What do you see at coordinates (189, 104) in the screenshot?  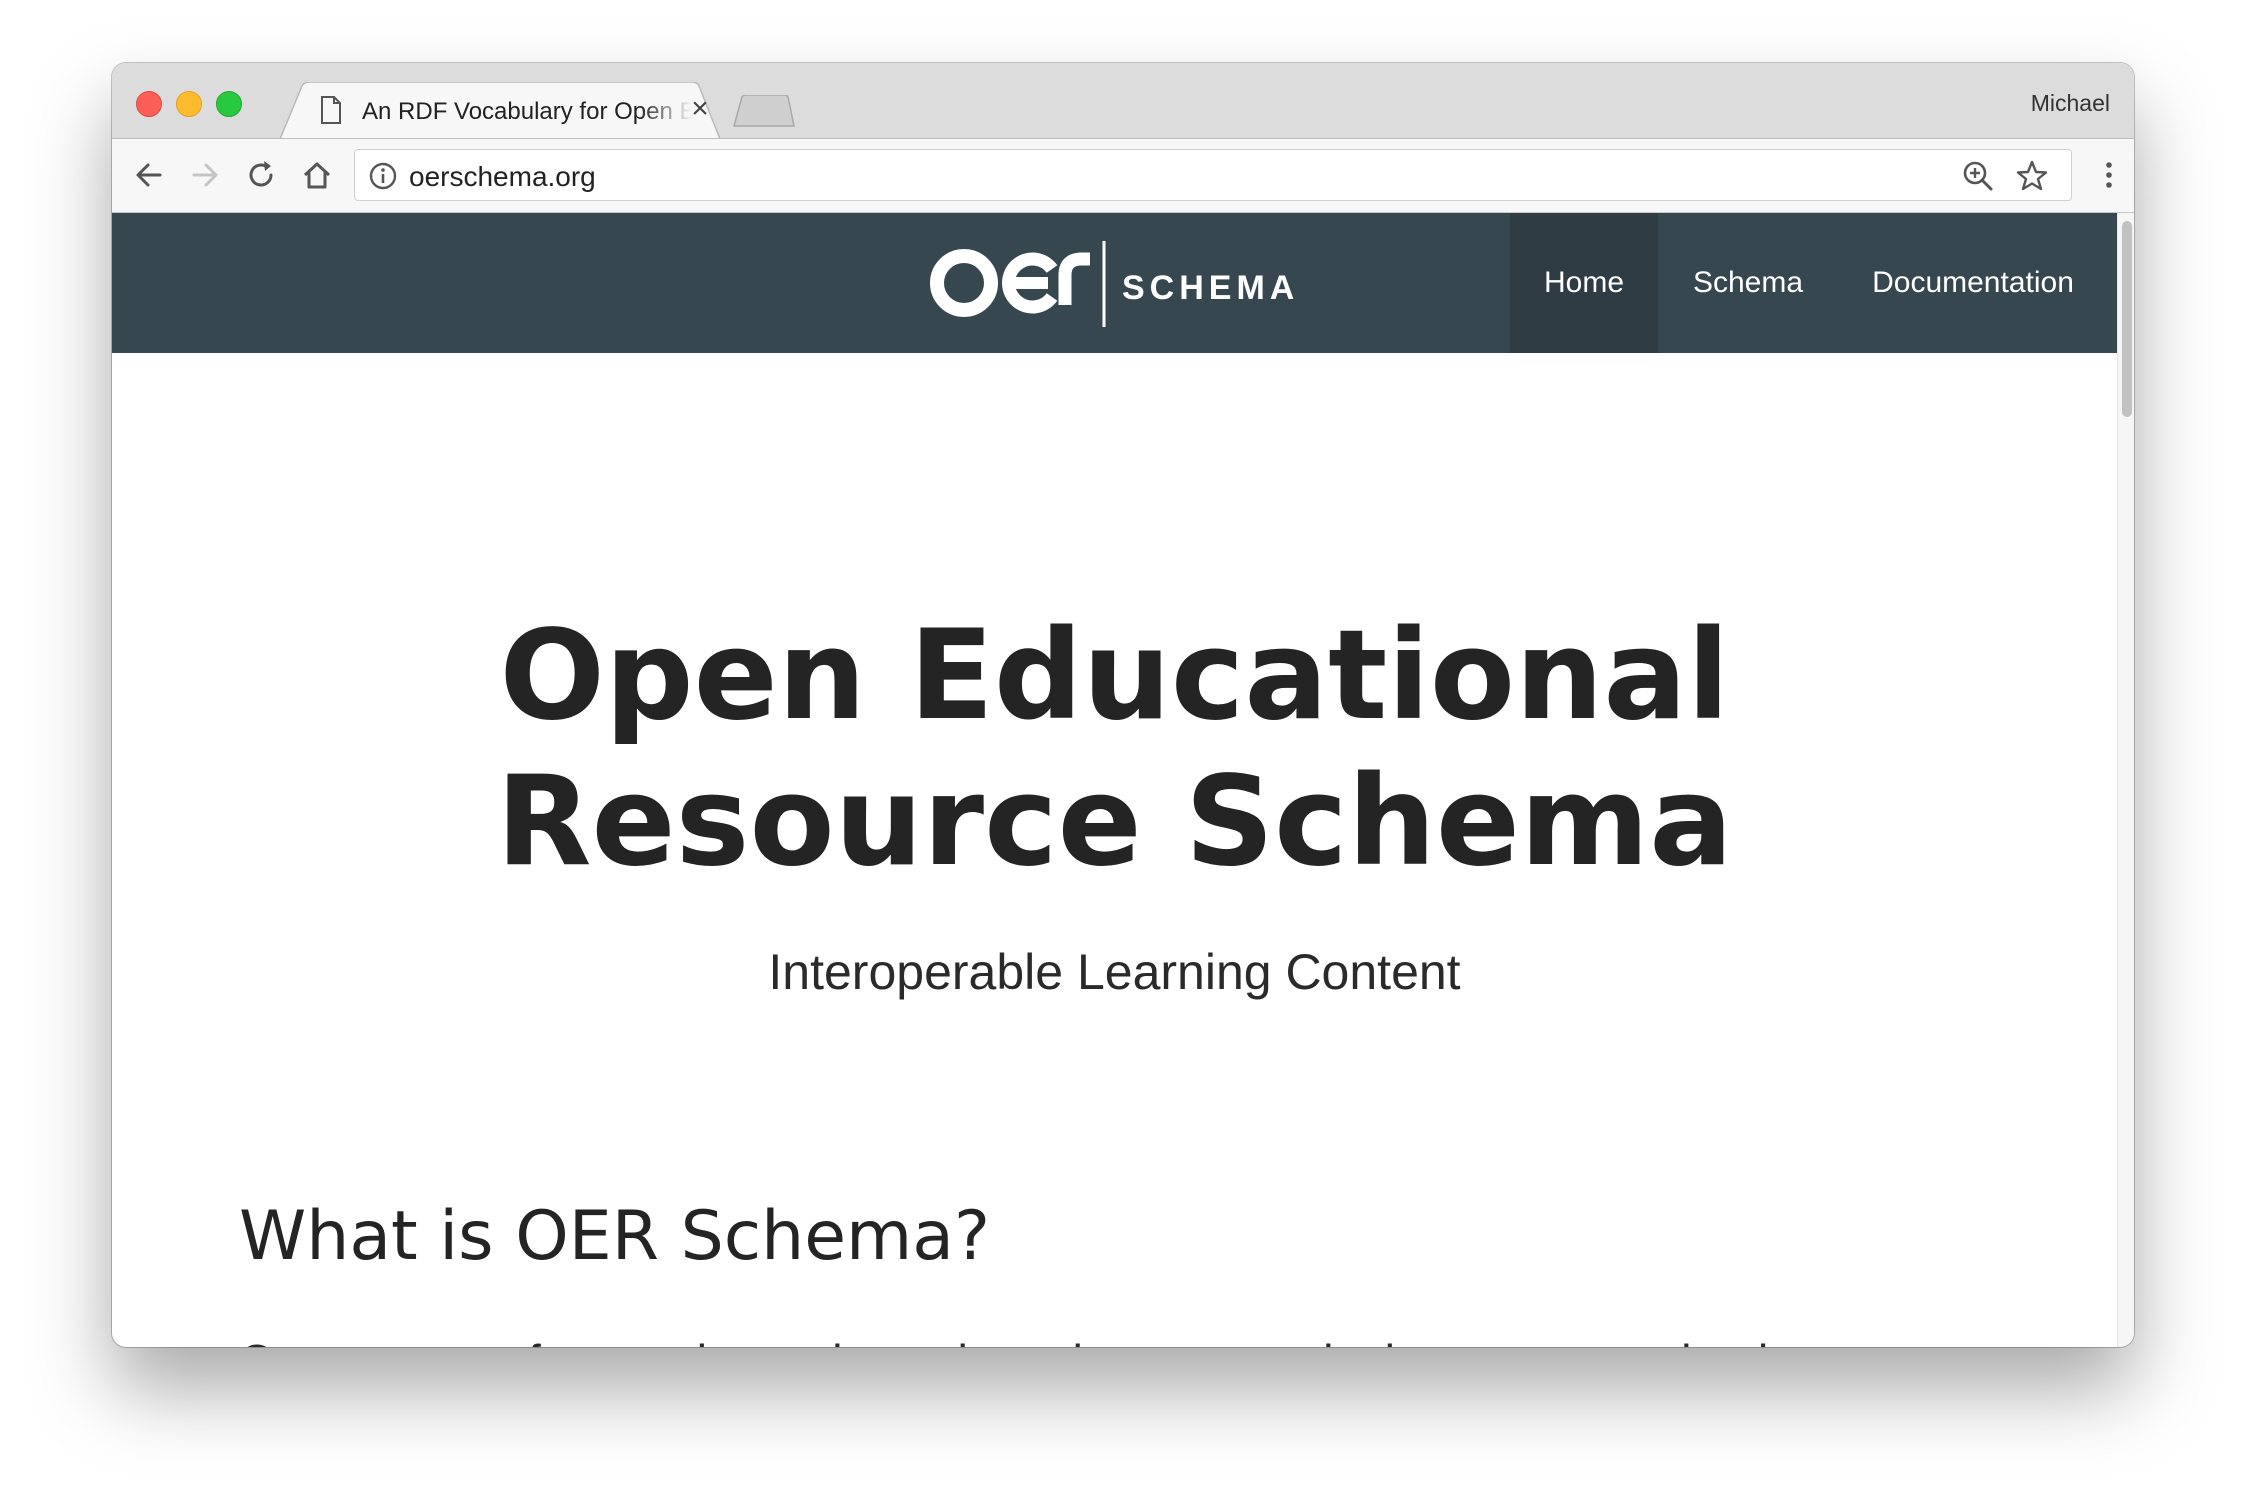 I see `minimize-window-button` at bounding box center [189, 104].